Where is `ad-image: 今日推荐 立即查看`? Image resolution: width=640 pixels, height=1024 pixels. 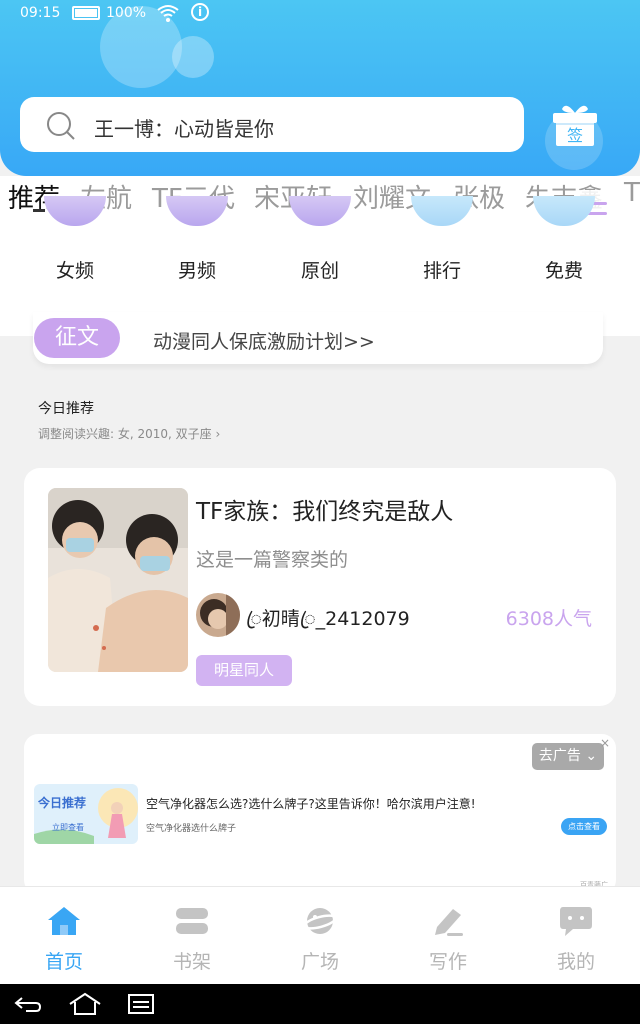
ad-image: 今日推荐 立即查看 is located at coordinates (86, 814).